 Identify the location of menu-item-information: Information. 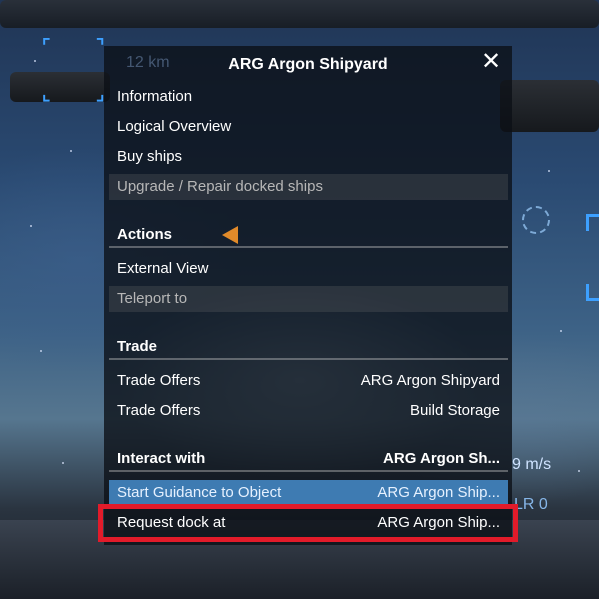
(308, 97).